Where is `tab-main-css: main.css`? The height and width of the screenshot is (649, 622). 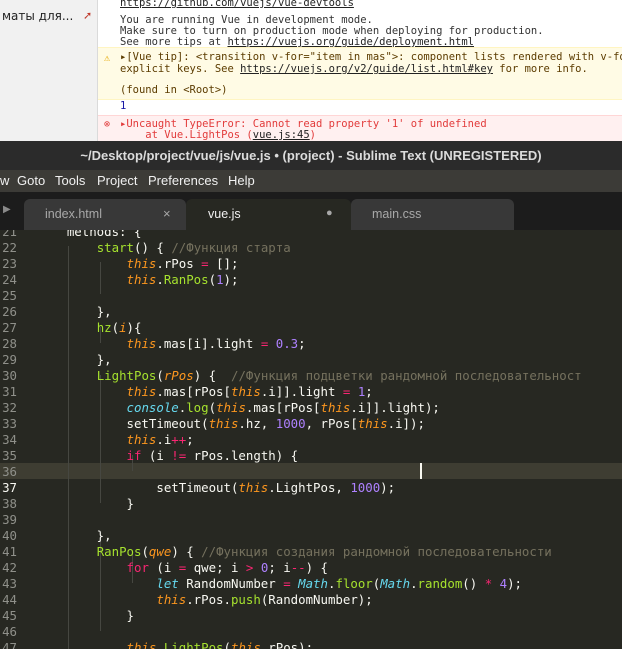 tab-main-css: main.css is located at coordinates (432, 214).